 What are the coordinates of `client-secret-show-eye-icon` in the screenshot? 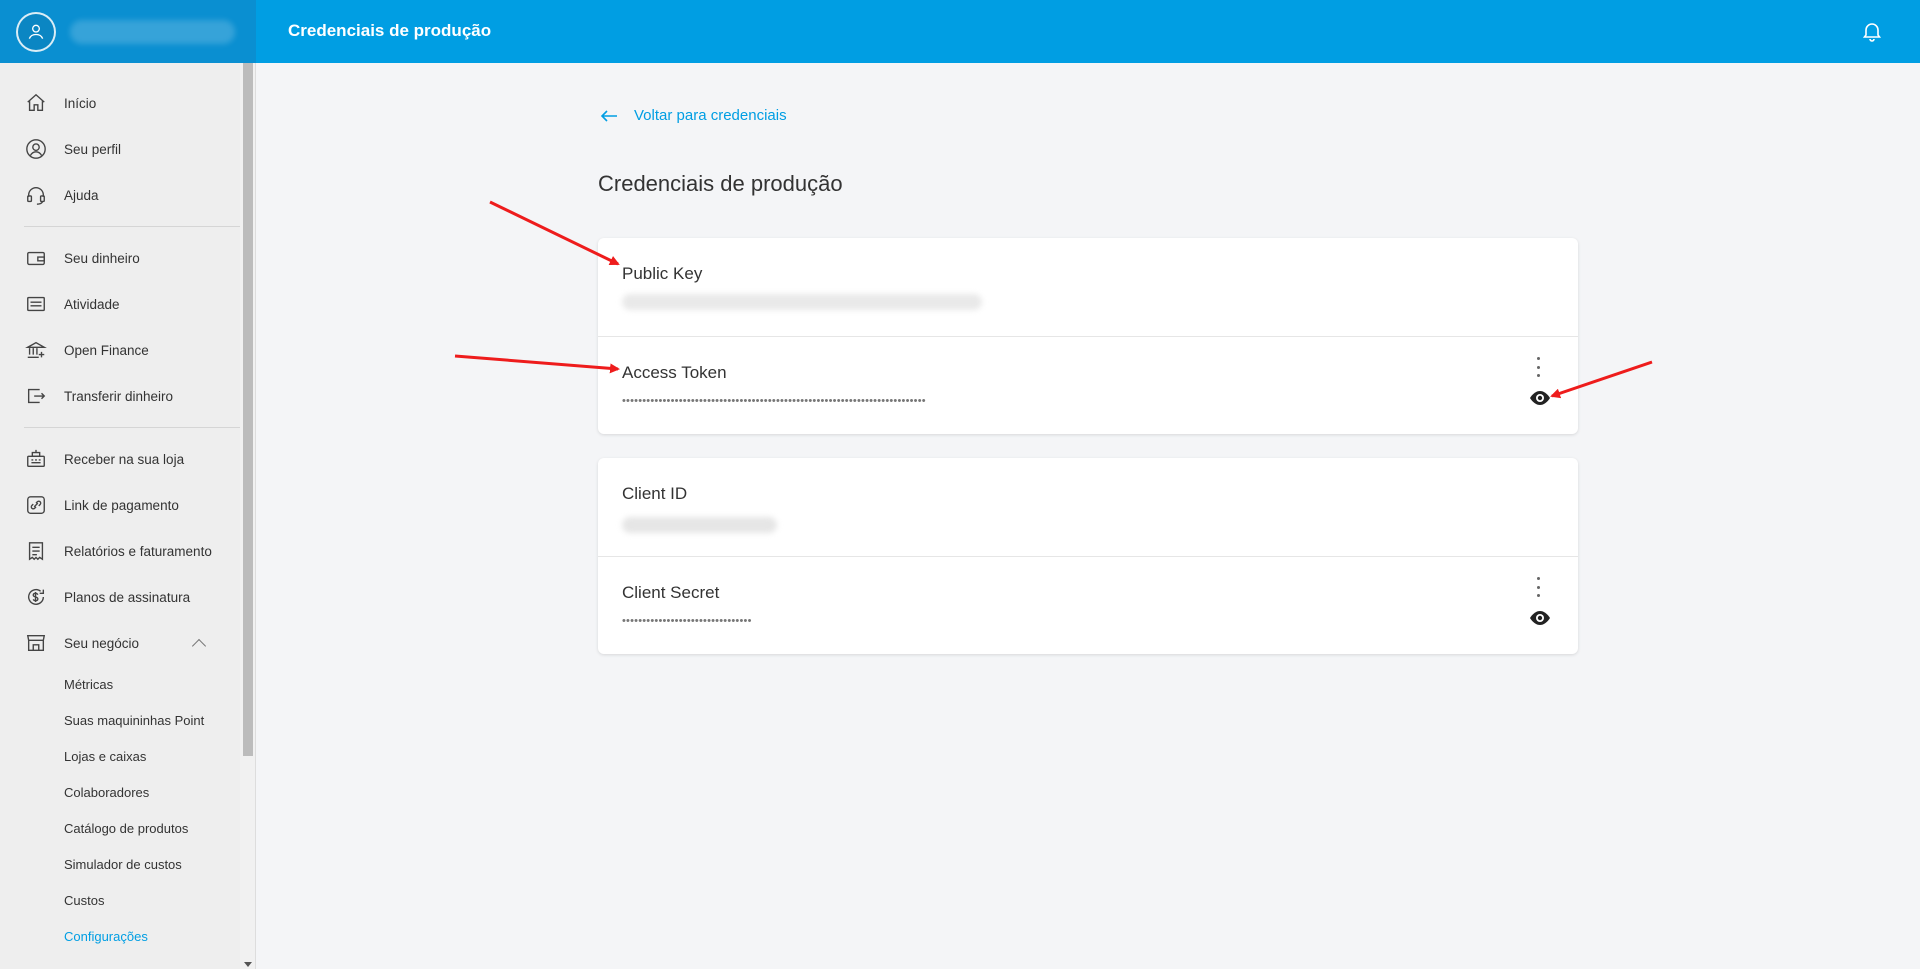 It's located at (1540, 618).